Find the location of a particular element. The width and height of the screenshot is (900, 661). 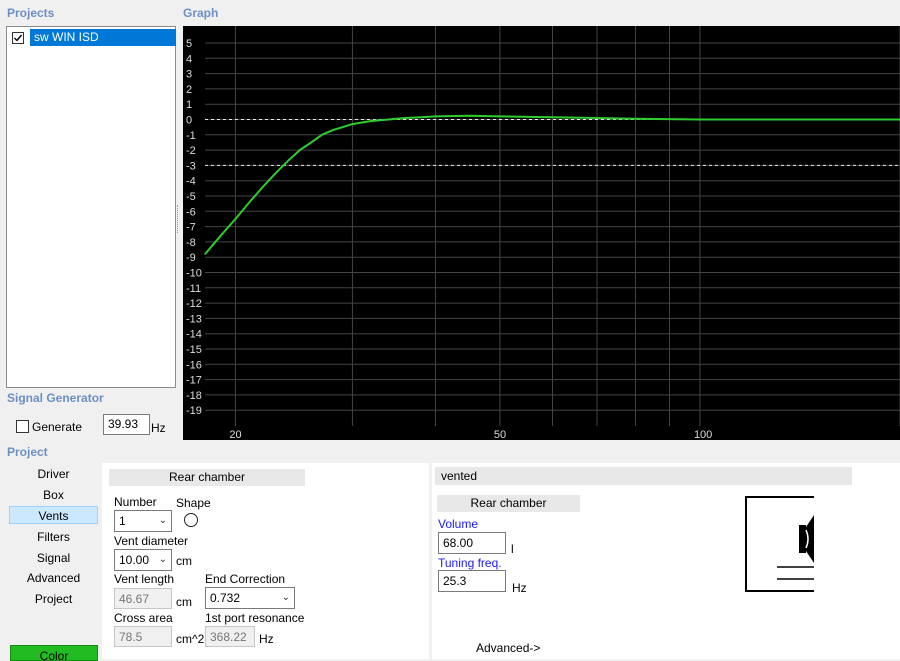

volume-unit: l is located at coordinates (512, 549).